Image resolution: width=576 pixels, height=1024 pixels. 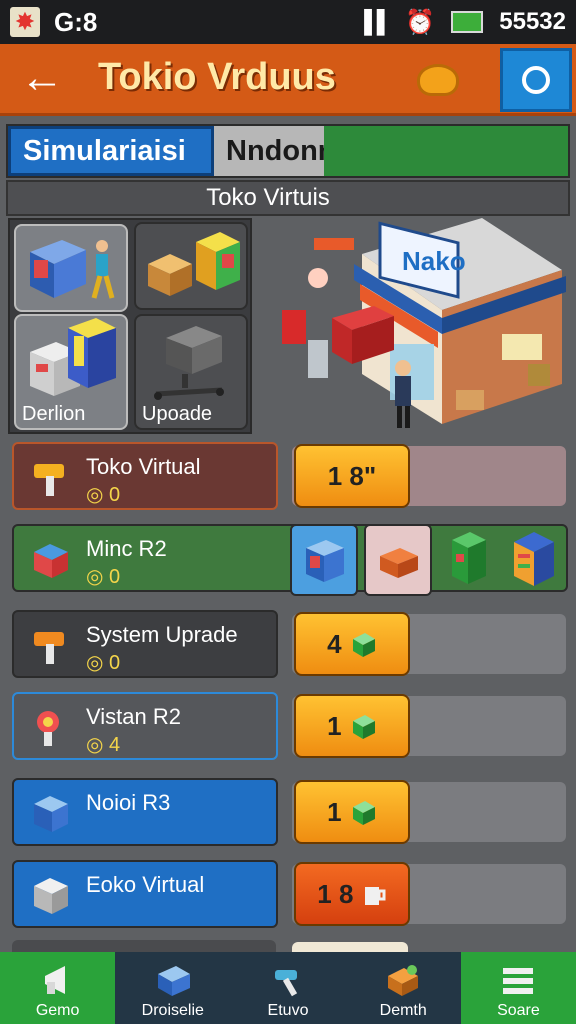 I want to click on box-icon, so click(x=399, y=563).